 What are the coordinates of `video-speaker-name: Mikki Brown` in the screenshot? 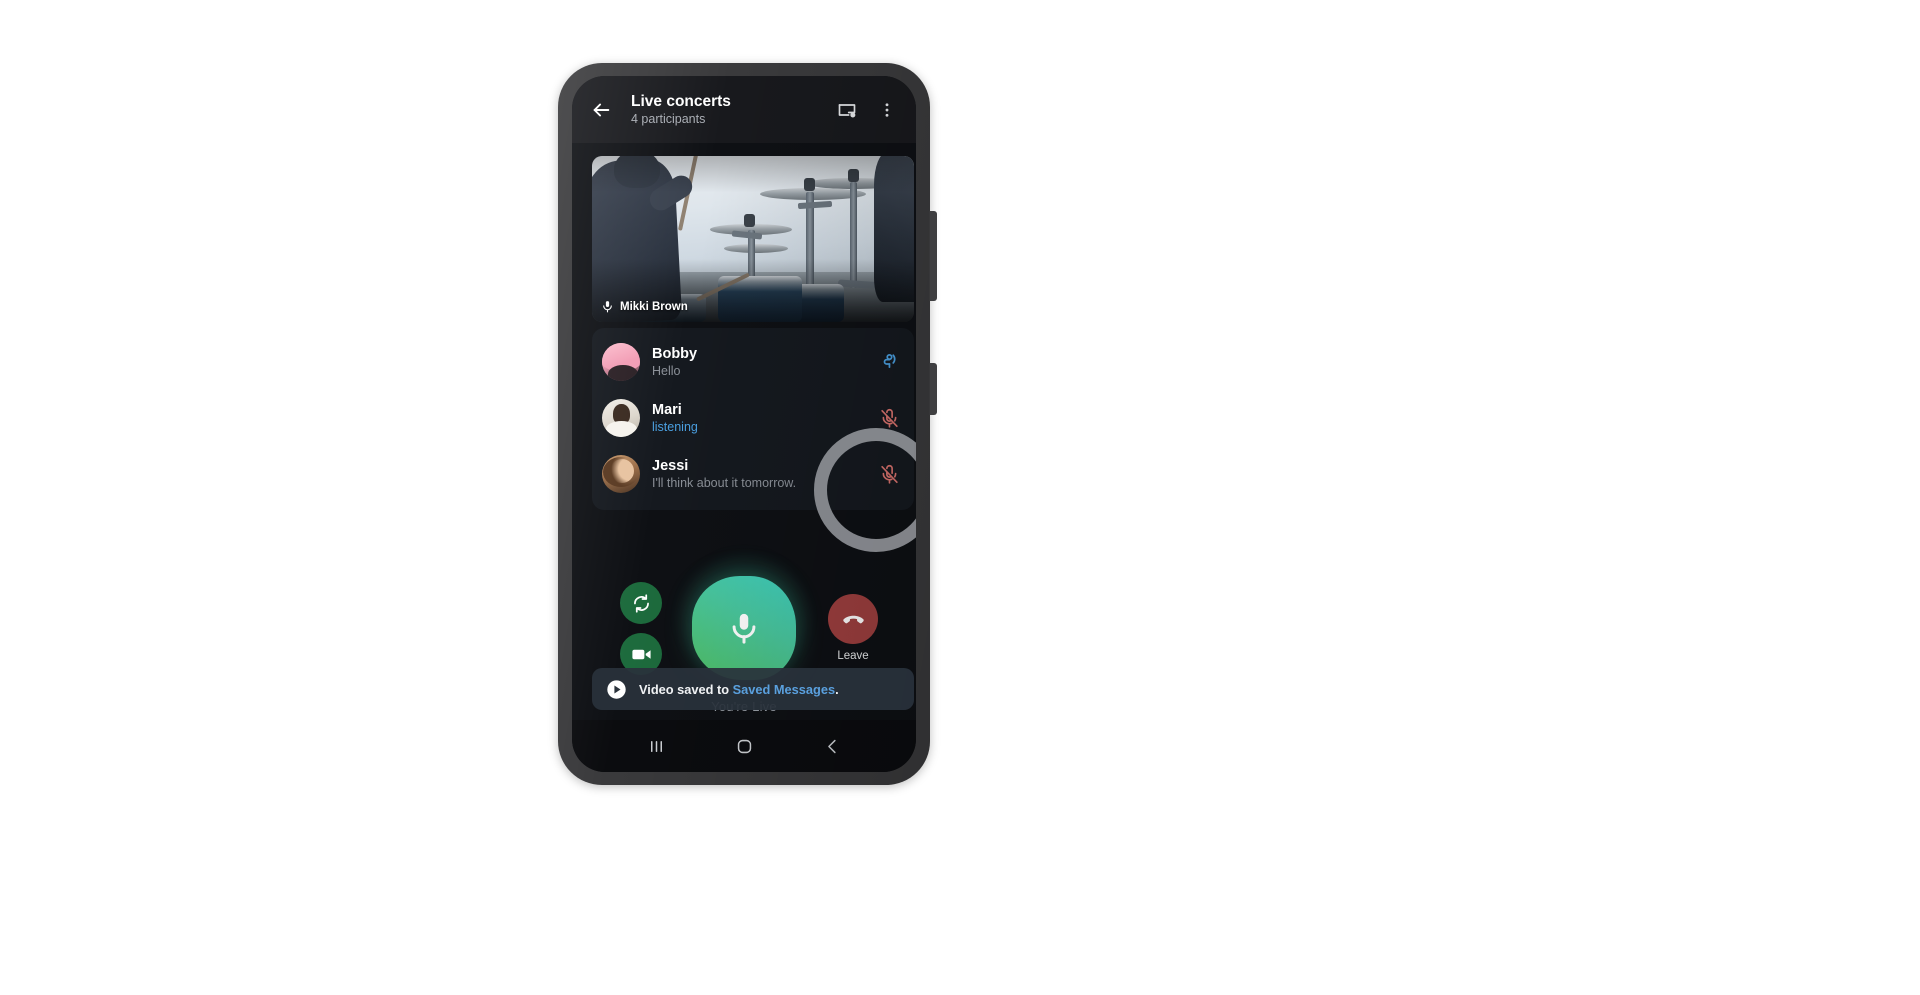 It's located at (654, 306).